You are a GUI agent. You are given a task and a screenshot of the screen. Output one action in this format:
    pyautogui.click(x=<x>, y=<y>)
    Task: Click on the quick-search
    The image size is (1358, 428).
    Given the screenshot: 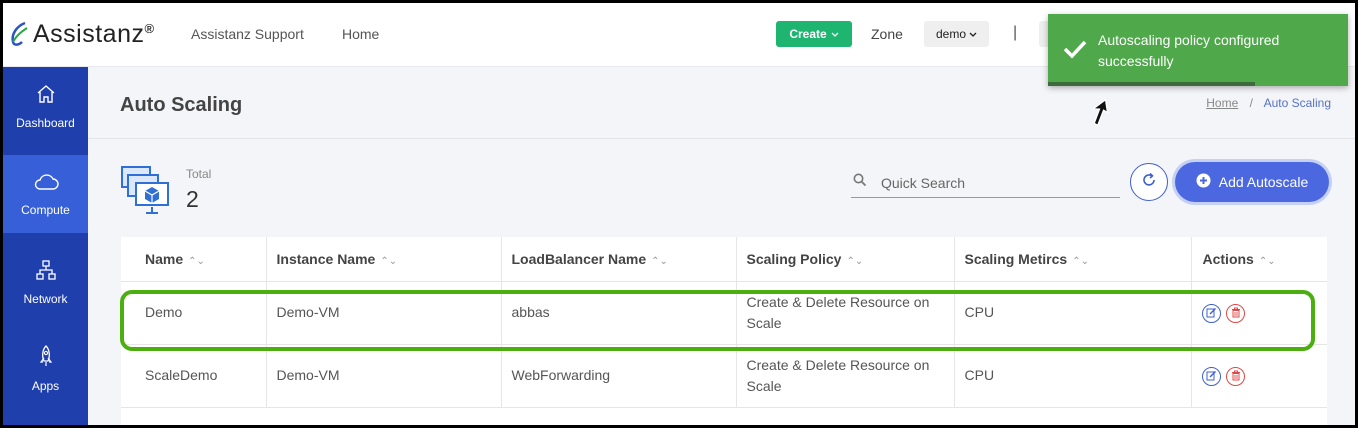 What is the action you would take?
    pyautogui.click(x=985, y=183)
    